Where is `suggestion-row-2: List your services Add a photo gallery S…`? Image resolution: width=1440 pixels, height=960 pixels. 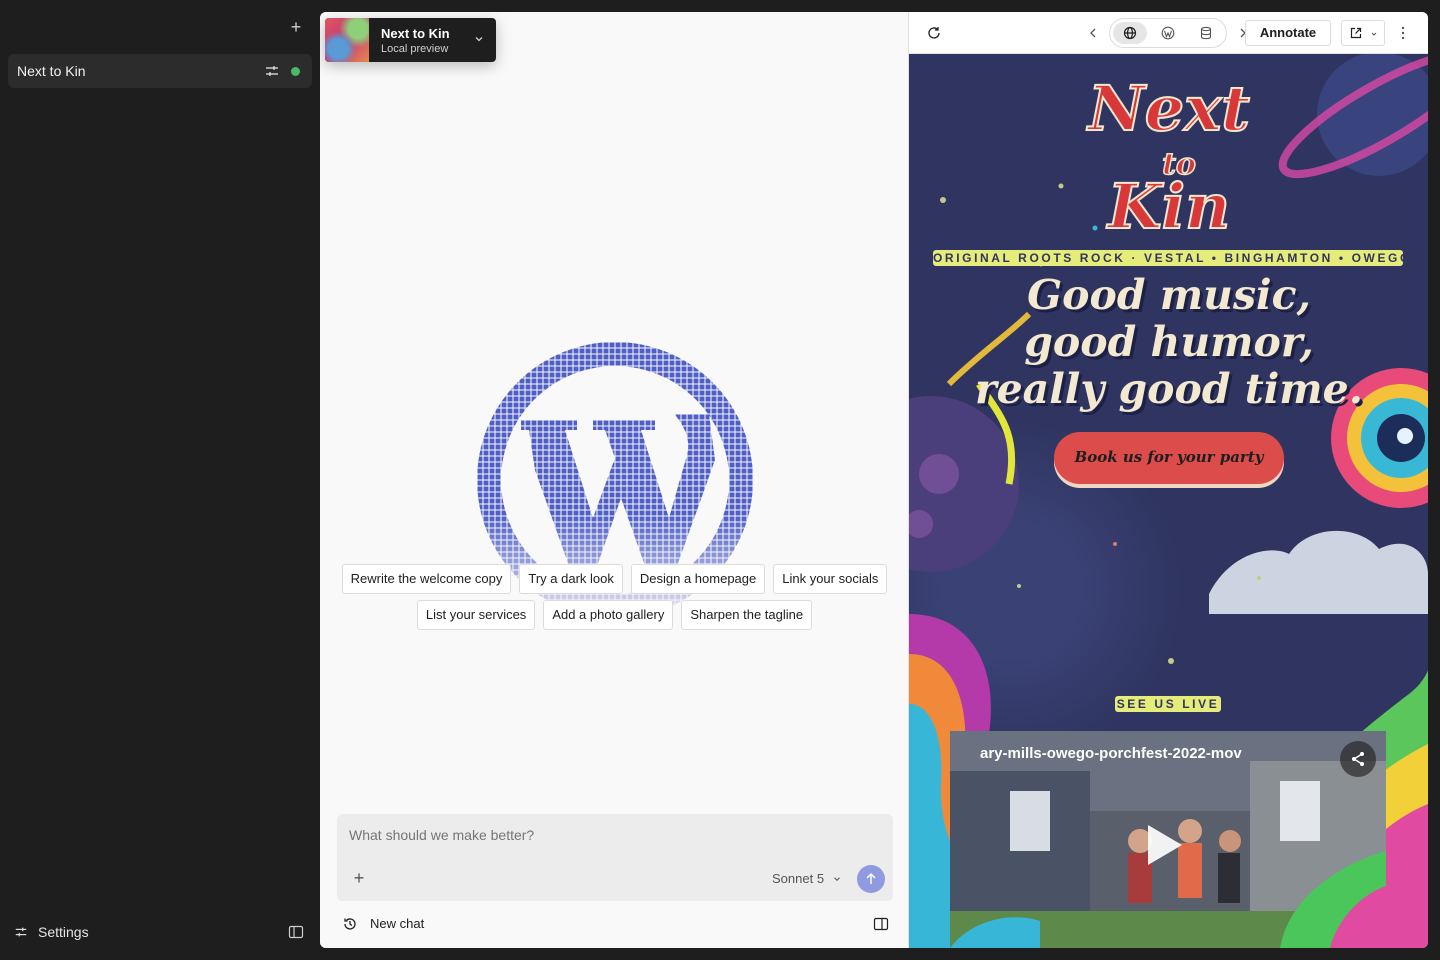 suggestion-row-2: List your services Add a photo gallery S… is located at coordinates (614, 615).